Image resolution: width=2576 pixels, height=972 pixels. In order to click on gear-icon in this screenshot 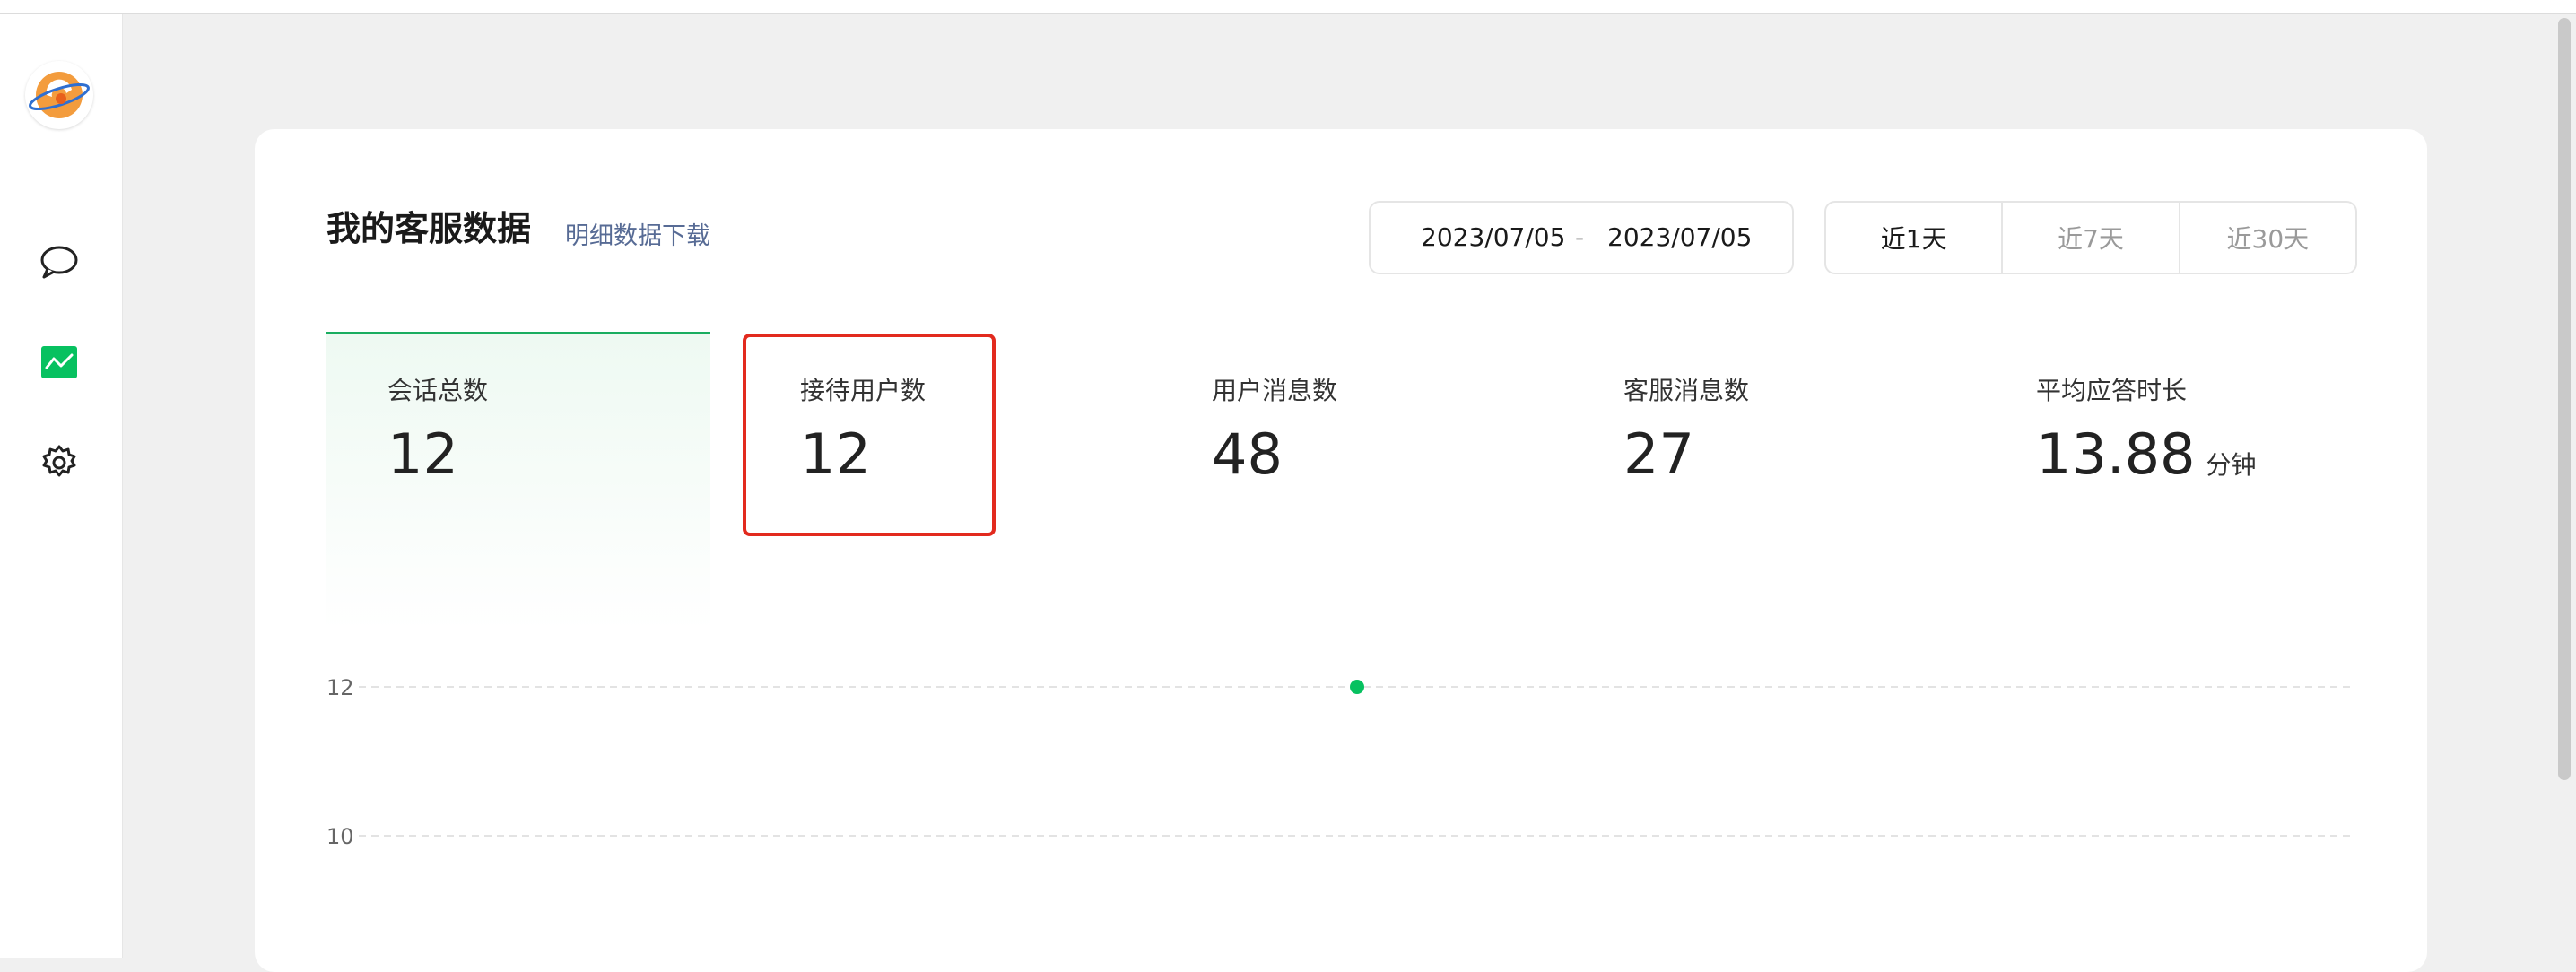, I will do `click(59, 461)`.